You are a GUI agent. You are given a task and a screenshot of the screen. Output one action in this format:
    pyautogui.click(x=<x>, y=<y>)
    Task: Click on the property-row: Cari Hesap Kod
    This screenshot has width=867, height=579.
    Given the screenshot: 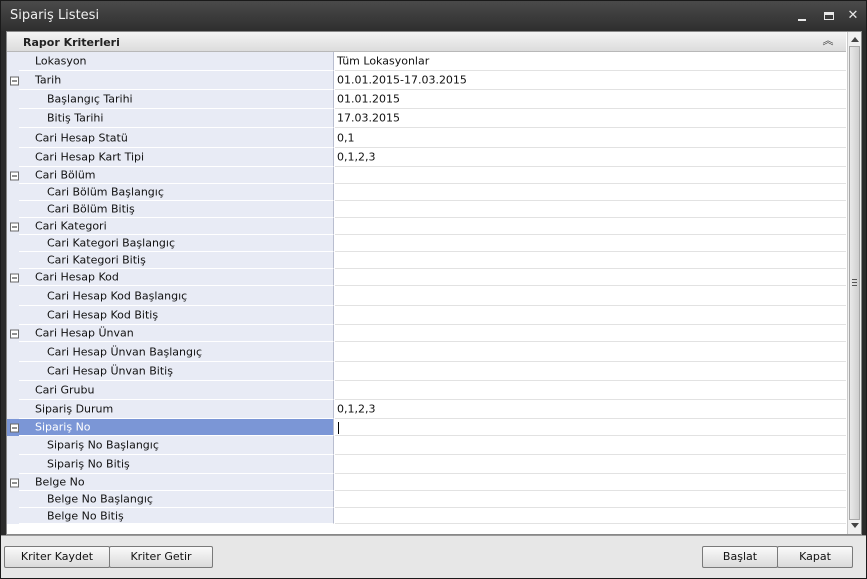 What is the action you would take?
    pyautogui.click(x=426, y=277)
    